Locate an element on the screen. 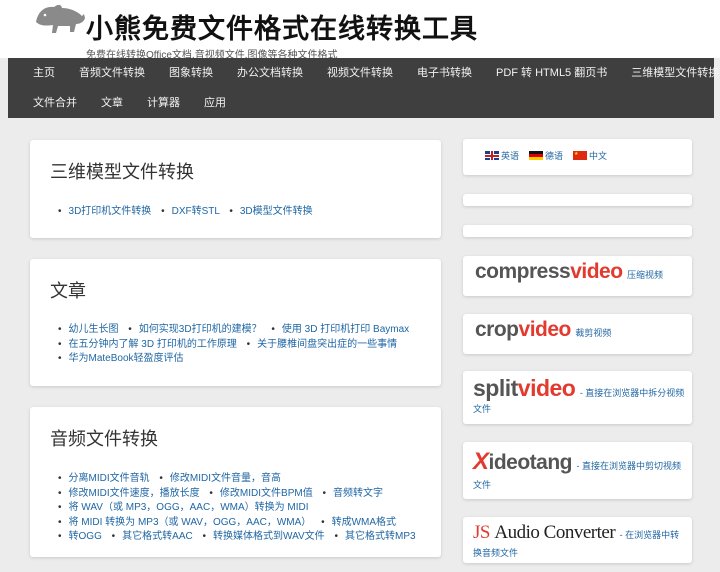 The height and width of the screenshot is (572, 720). nav-item-video: 视频文件转换 is located at coordinates (360, 73).